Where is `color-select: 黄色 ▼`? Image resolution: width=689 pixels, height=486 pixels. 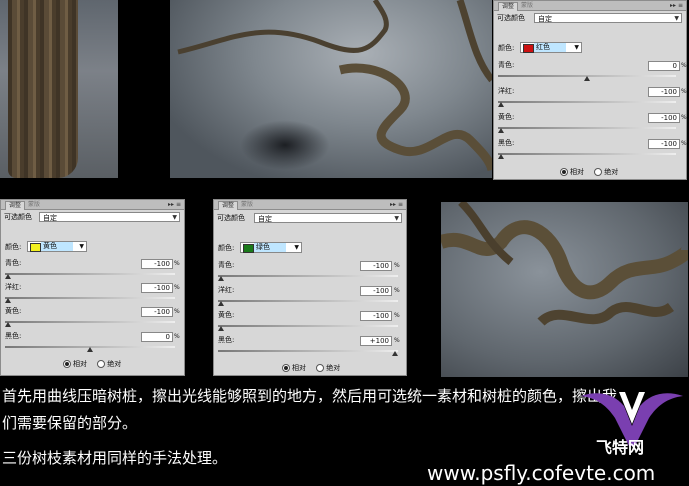 color-select: 黄色 ▼ is located at coordinates (57, 246).